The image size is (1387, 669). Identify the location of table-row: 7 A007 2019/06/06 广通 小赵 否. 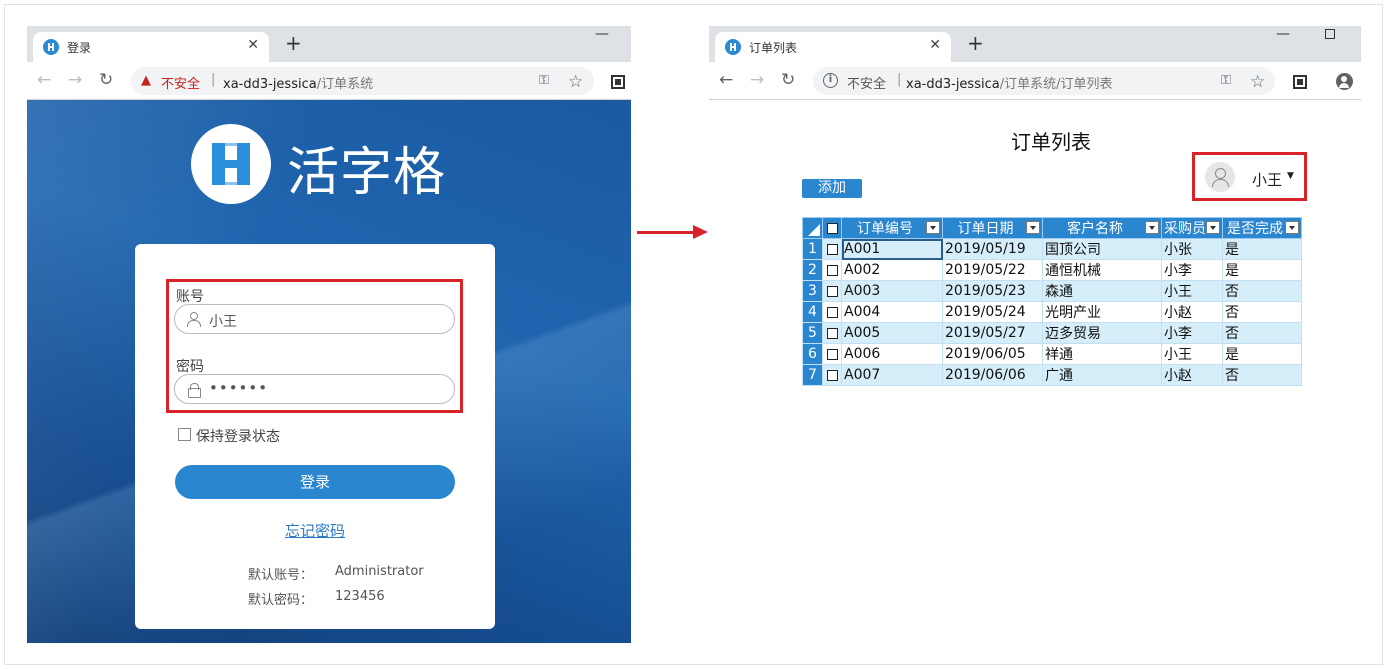
(1052, 375).